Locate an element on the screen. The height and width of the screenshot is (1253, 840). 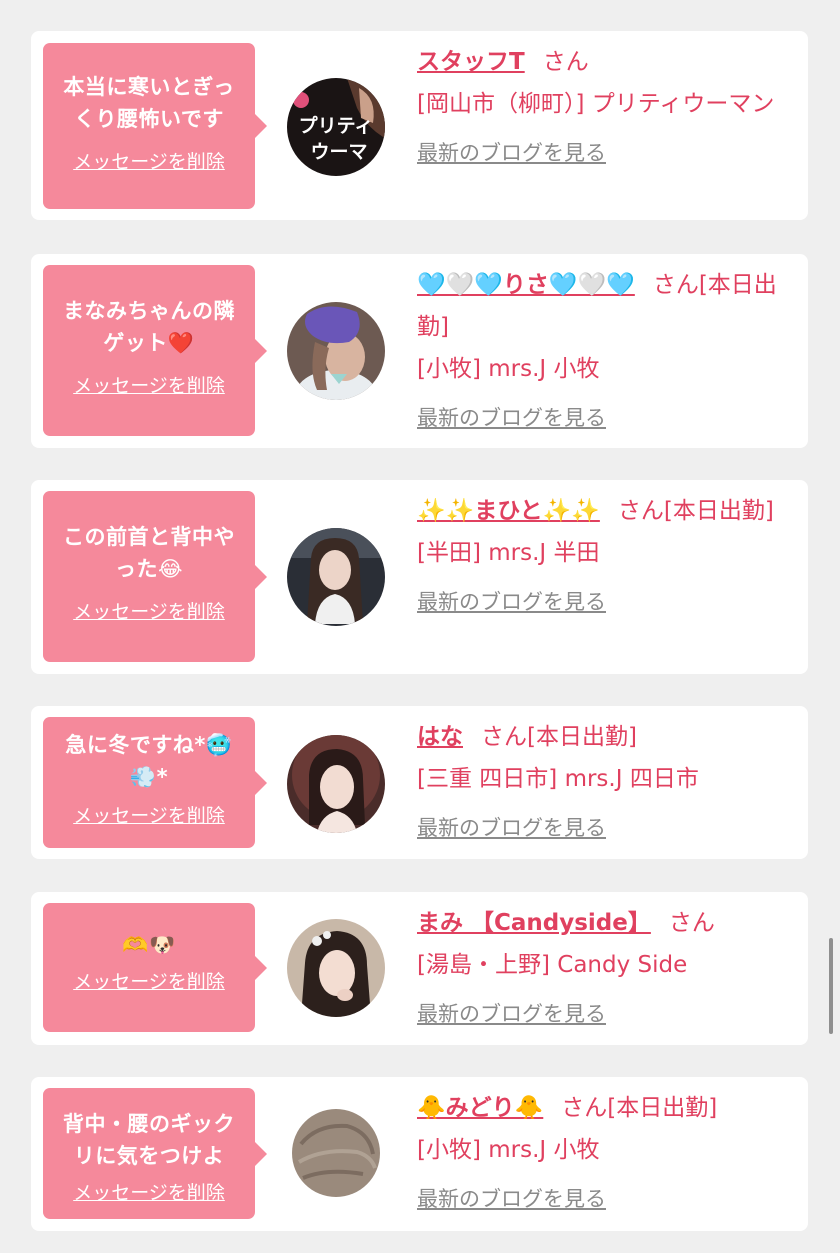
shop-name: [半田] mrs.J 半田 is located at coordinates (508, 553).